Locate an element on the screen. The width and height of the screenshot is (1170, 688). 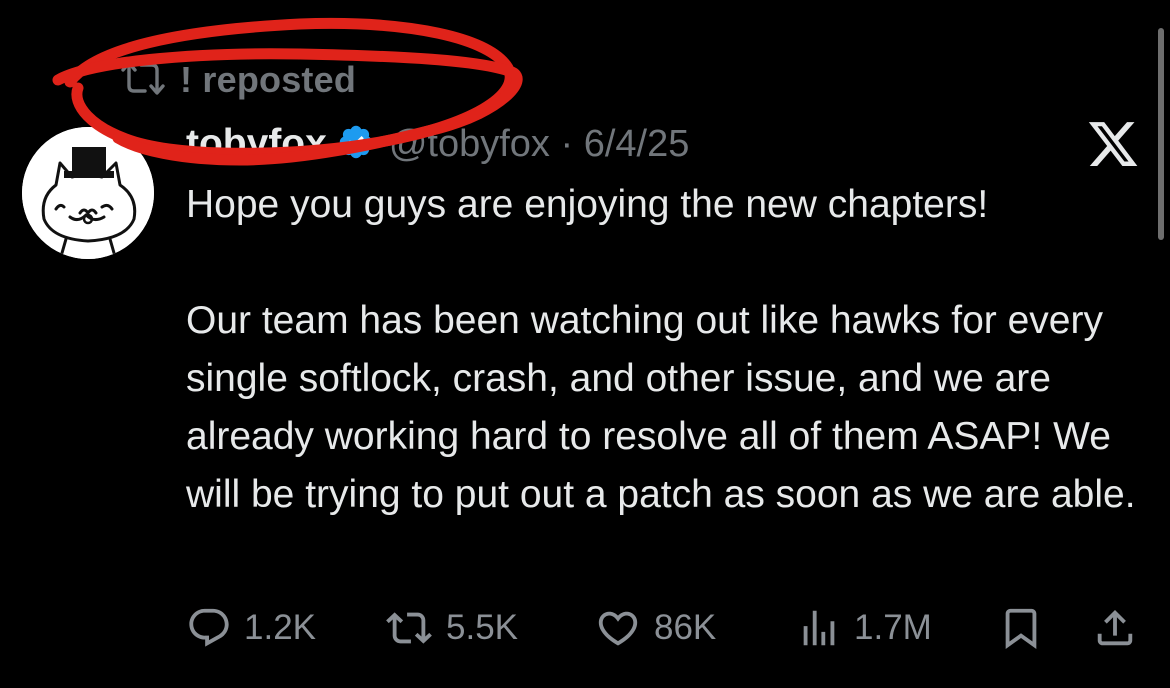
action-bar: 1.2K 5.5K 86K 1.7M is located at coordinates (666, 628).